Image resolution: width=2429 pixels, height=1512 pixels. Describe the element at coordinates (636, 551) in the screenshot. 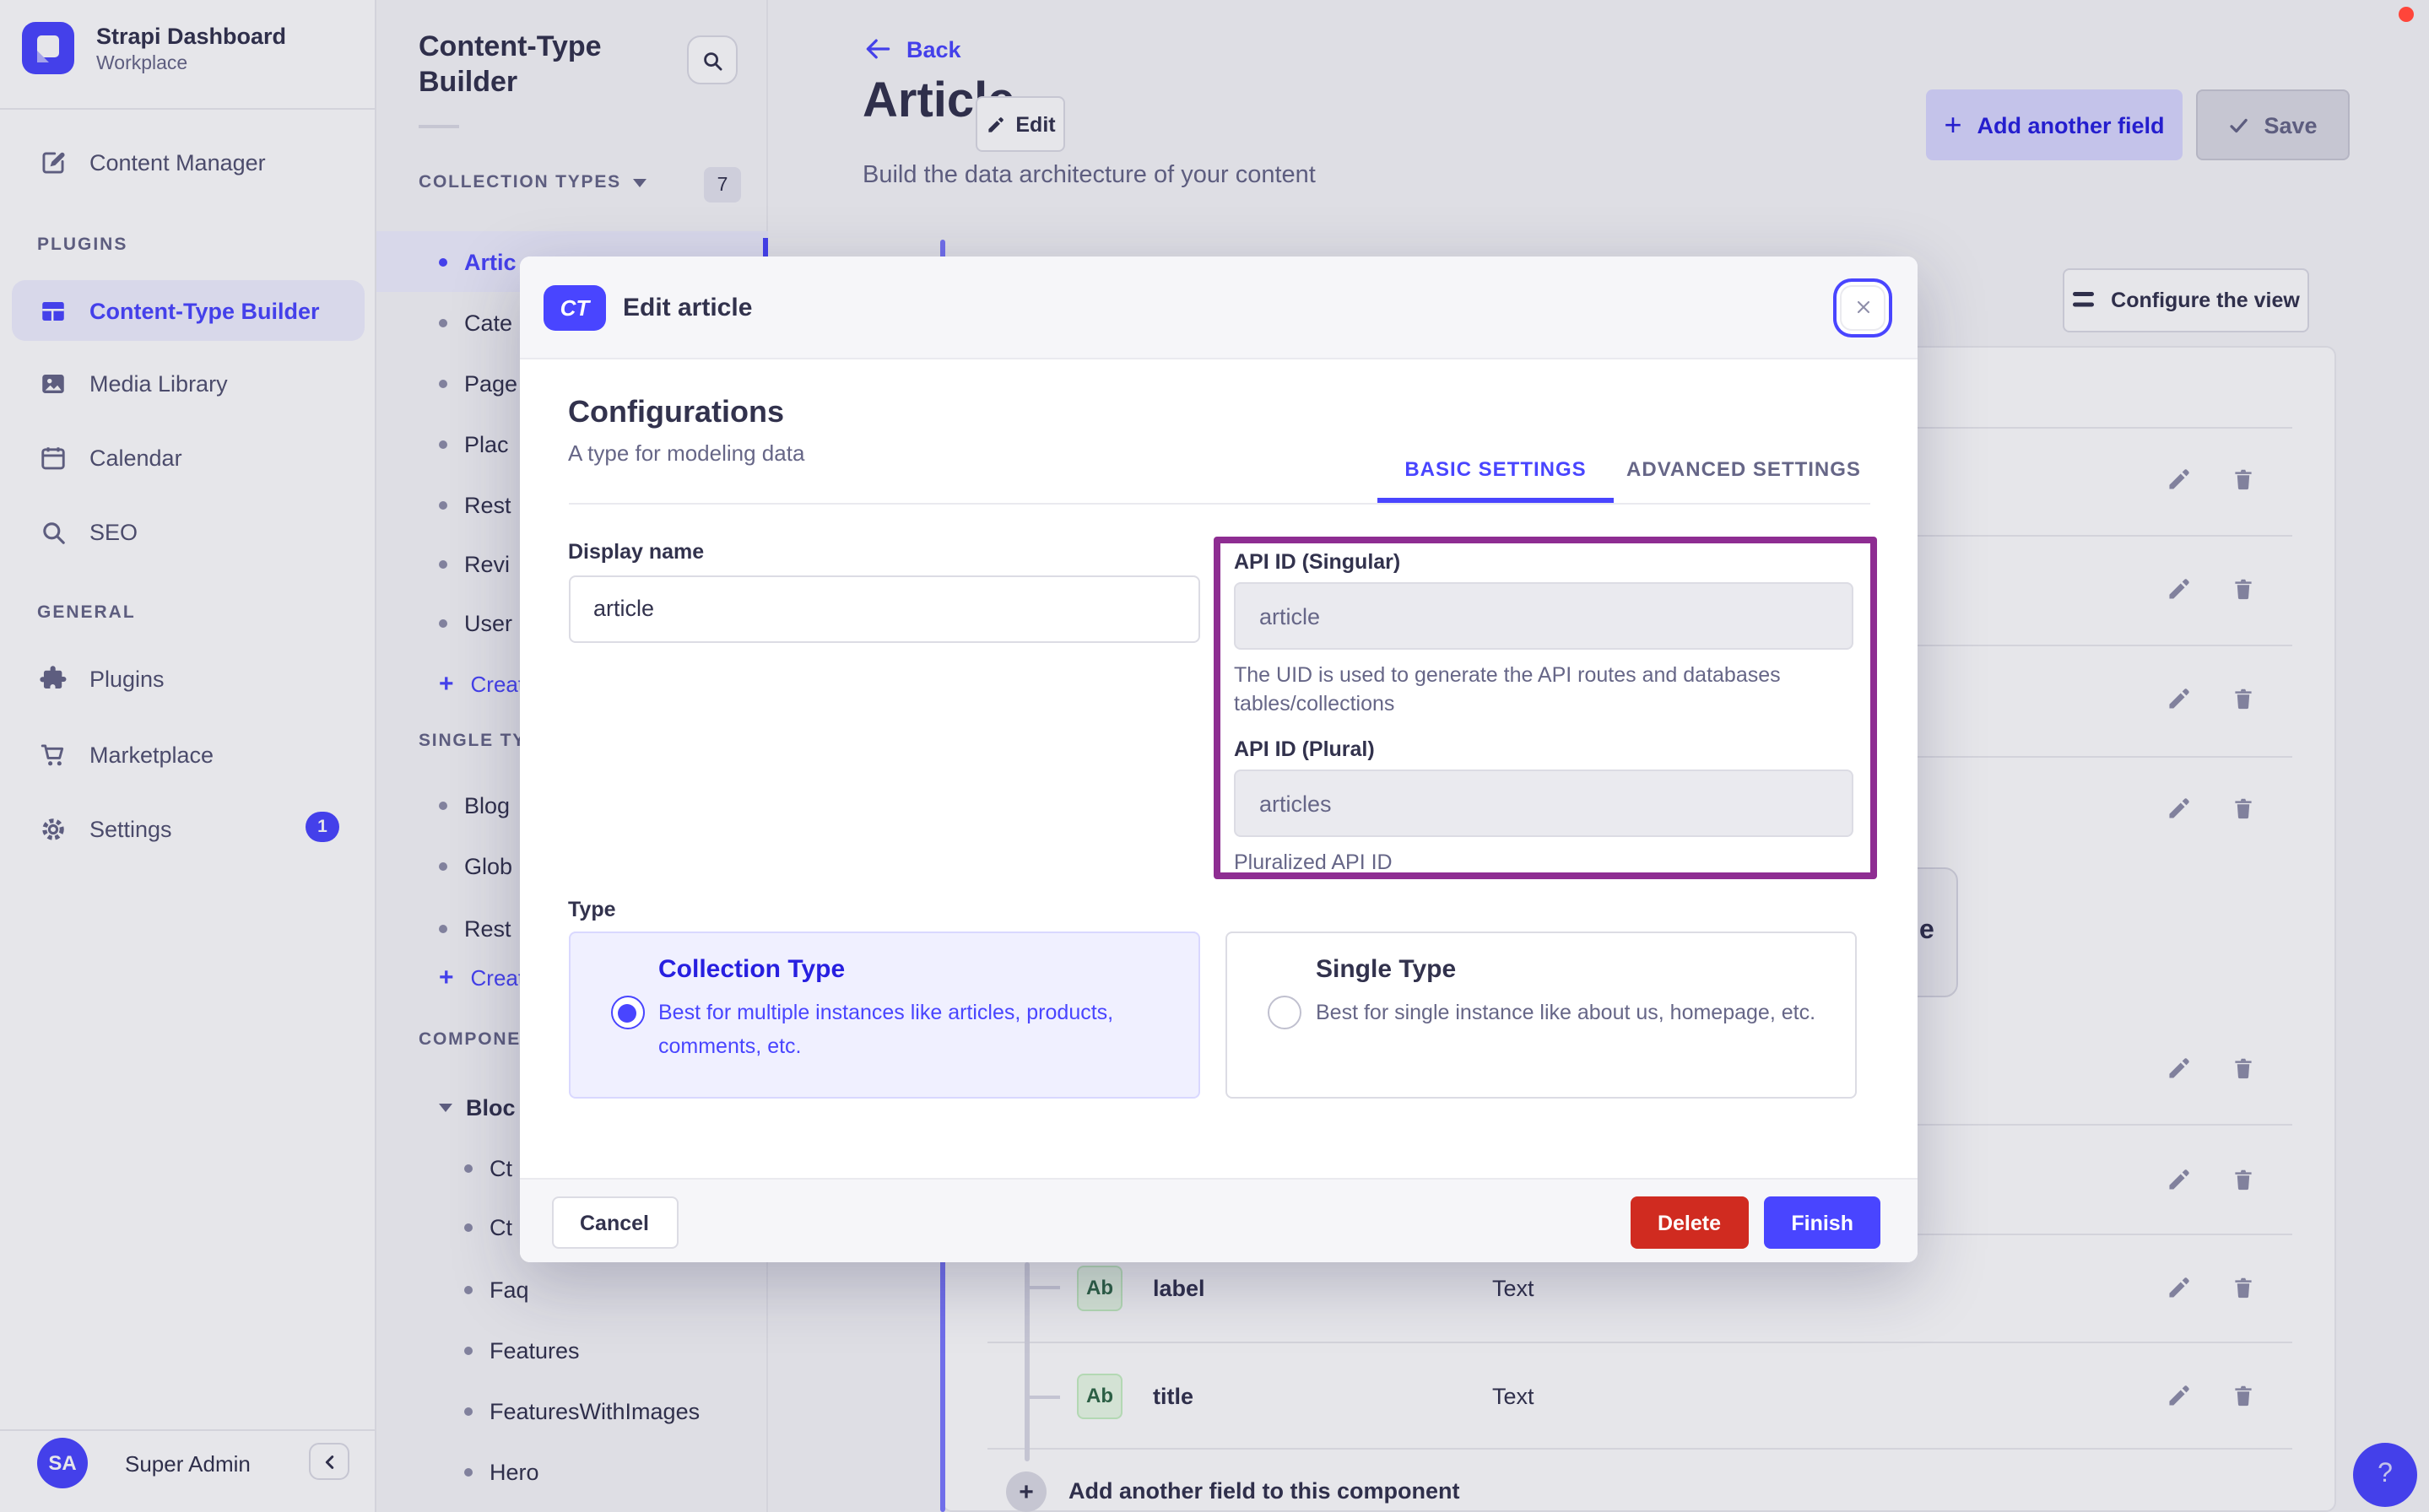

I see `display-name-label: Display name` at that location.